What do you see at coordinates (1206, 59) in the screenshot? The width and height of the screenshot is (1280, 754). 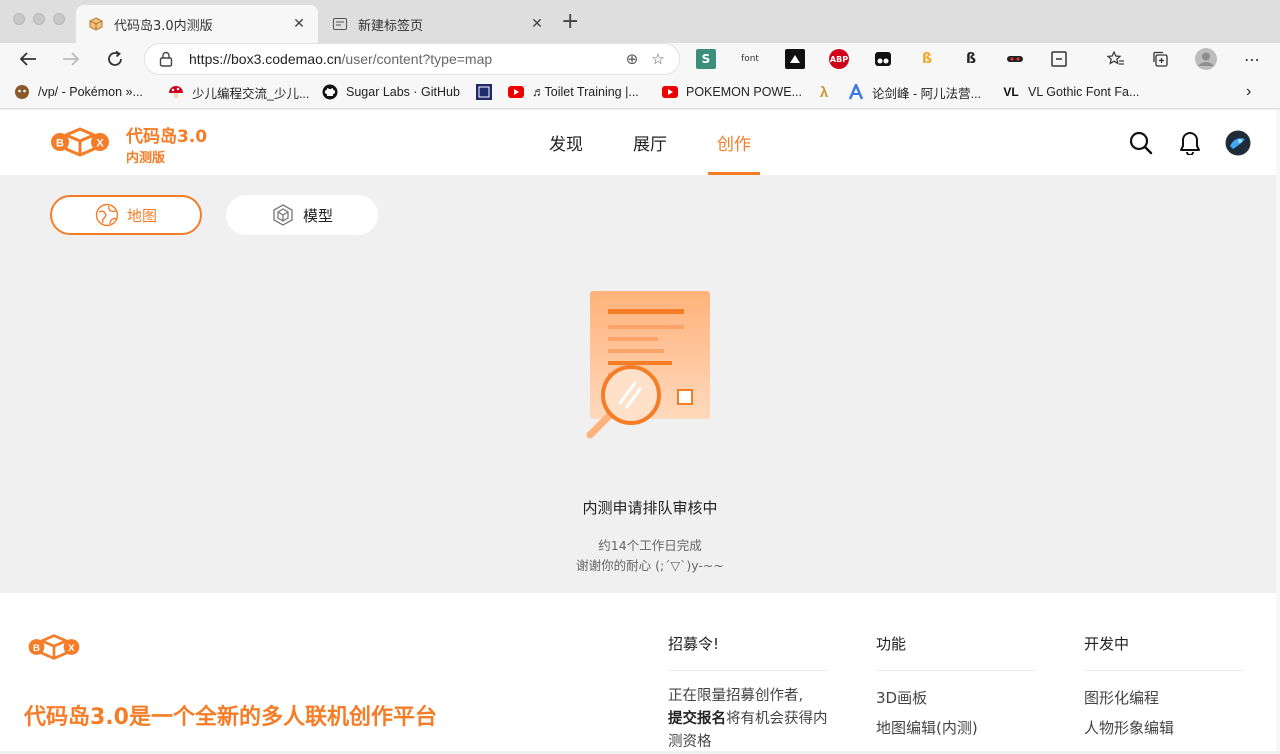 I see `profile-avatar-icon` at bounding box center [1206, 59].